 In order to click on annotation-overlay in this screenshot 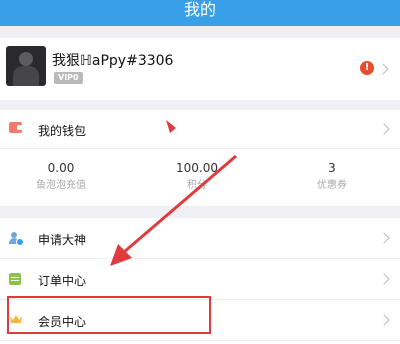, I will do `click(173, 193)`.